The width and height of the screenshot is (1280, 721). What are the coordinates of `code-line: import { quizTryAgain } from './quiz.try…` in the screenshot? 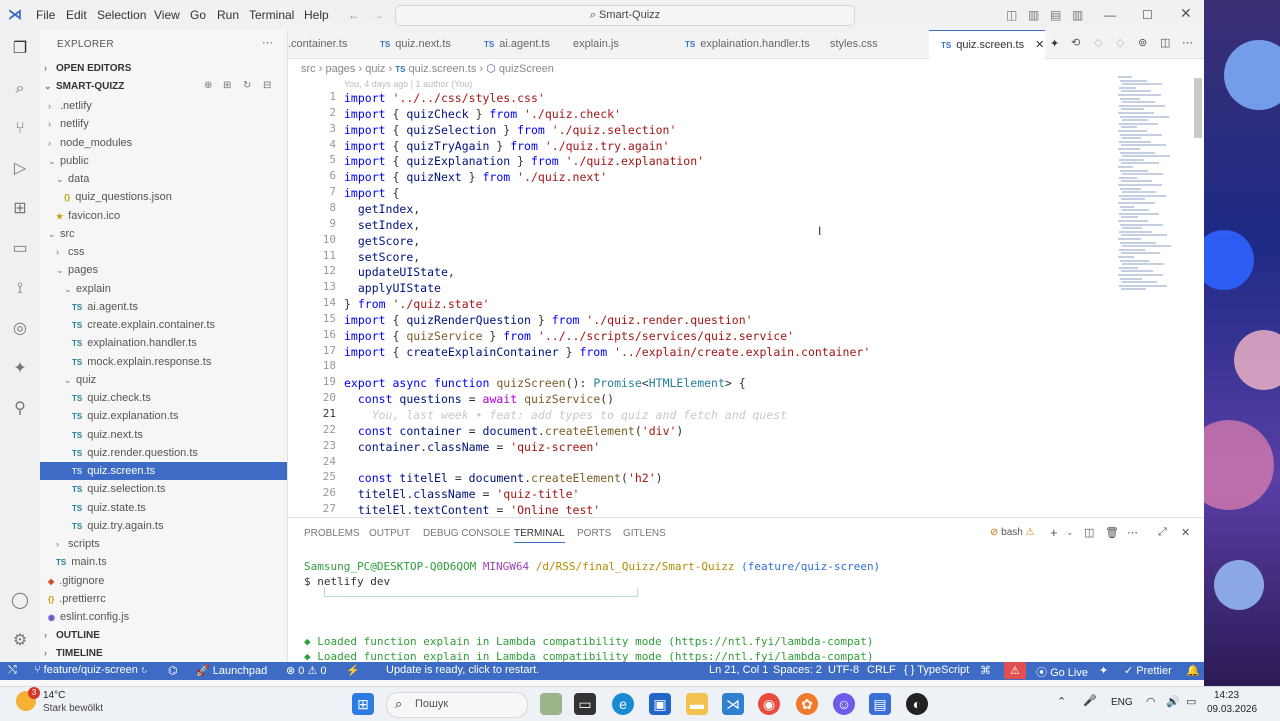 It's located at (506, 146).